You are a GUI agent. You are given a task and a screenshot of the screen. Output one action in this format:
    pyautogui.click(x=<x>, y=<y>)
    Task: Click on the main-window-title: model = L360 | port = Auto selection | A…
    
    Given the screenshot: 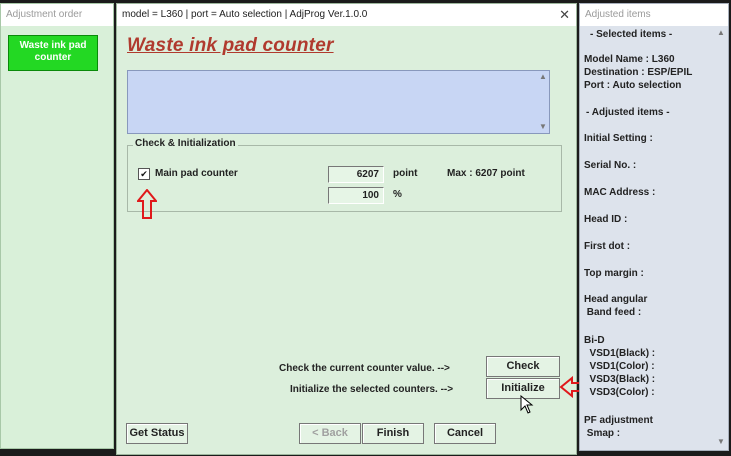 What is the action you would take?
    pyautogui.click(x=346, y=15)
    